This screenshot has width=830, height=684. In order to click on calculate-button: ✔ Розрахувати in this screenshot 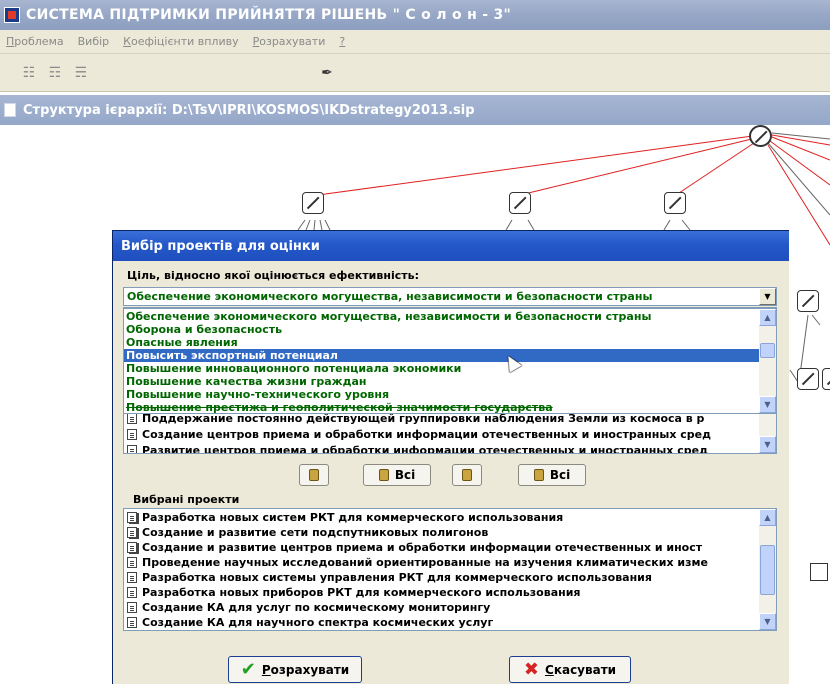, I will do `click(295, 669)`.